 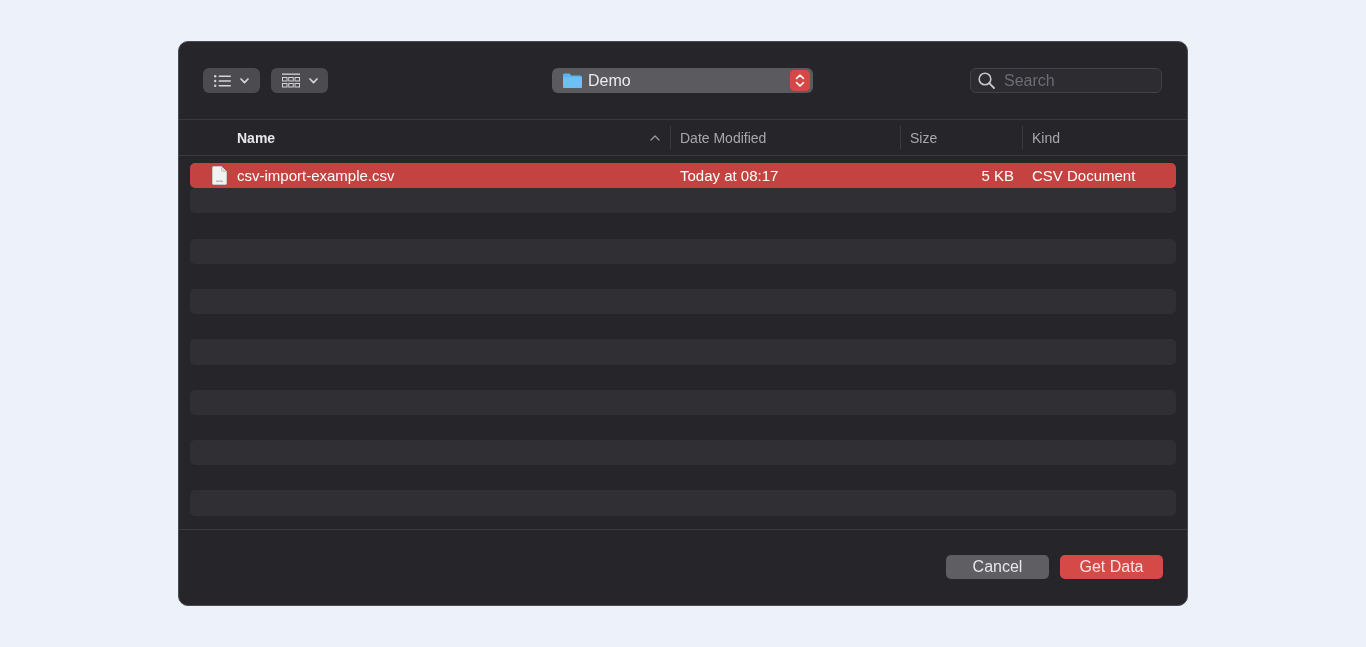 I want to click on file-kind-text: CSV Document, so click(x=1084, y=176).